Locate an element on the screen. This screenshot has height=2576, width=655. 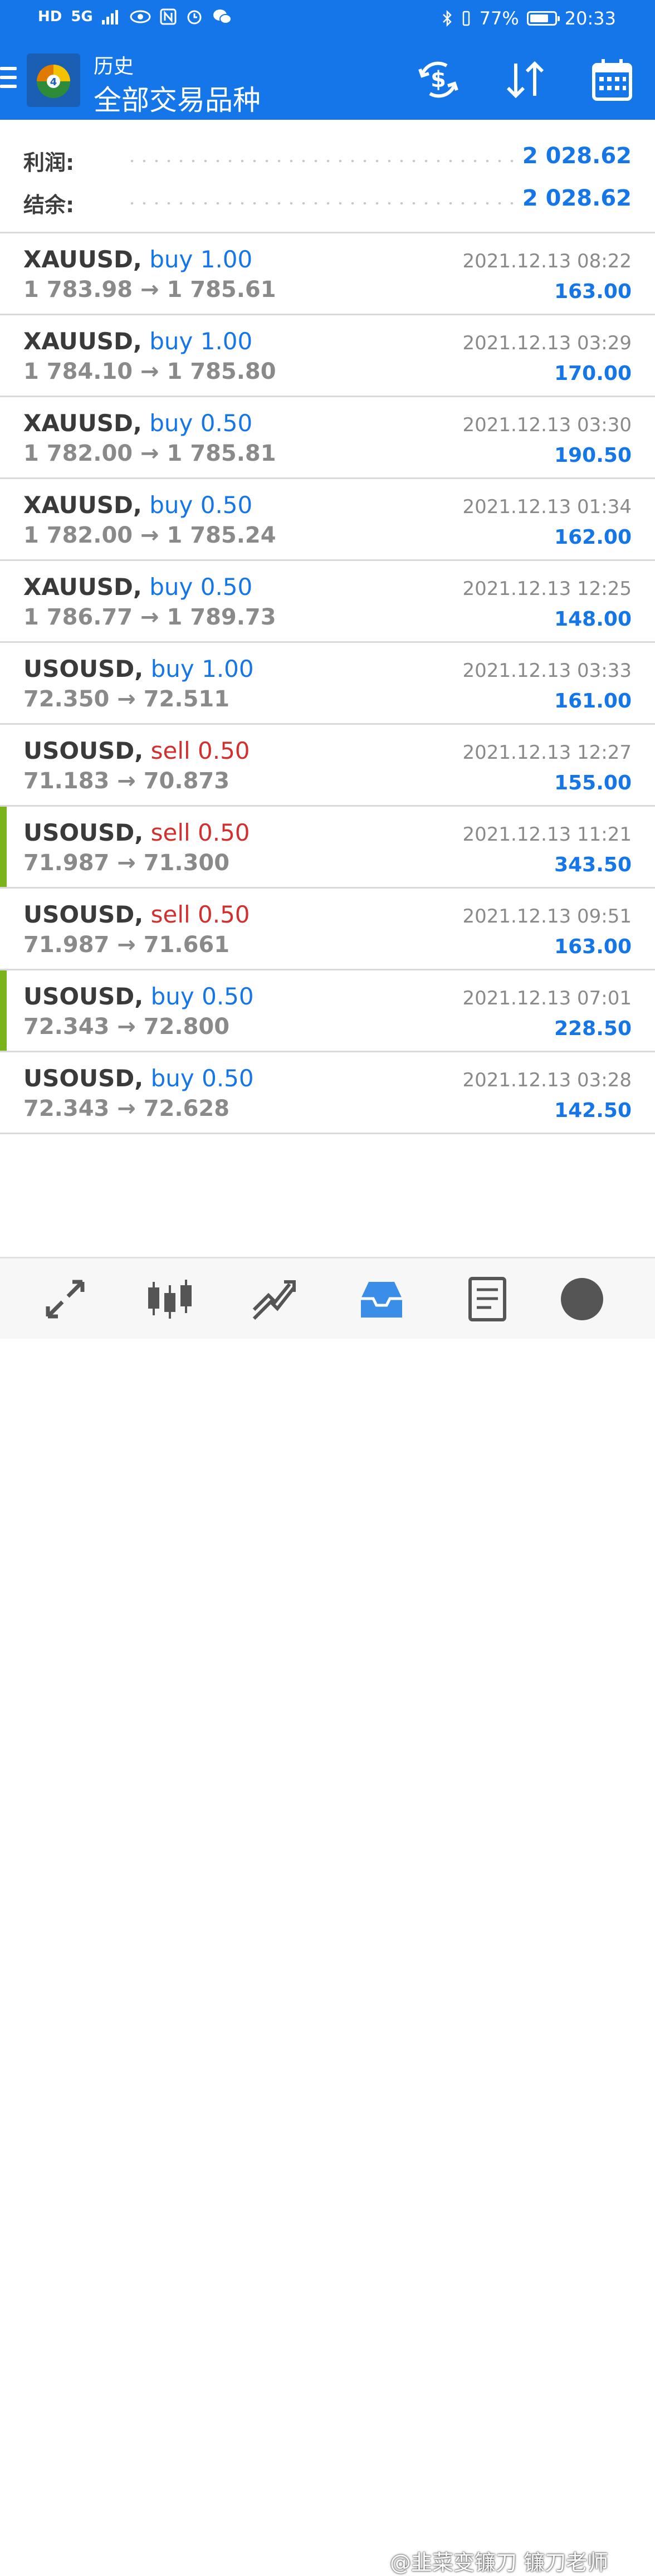
trade-prices: 1 784.10 → 1 785.80 is located at coordinates (149, 371).